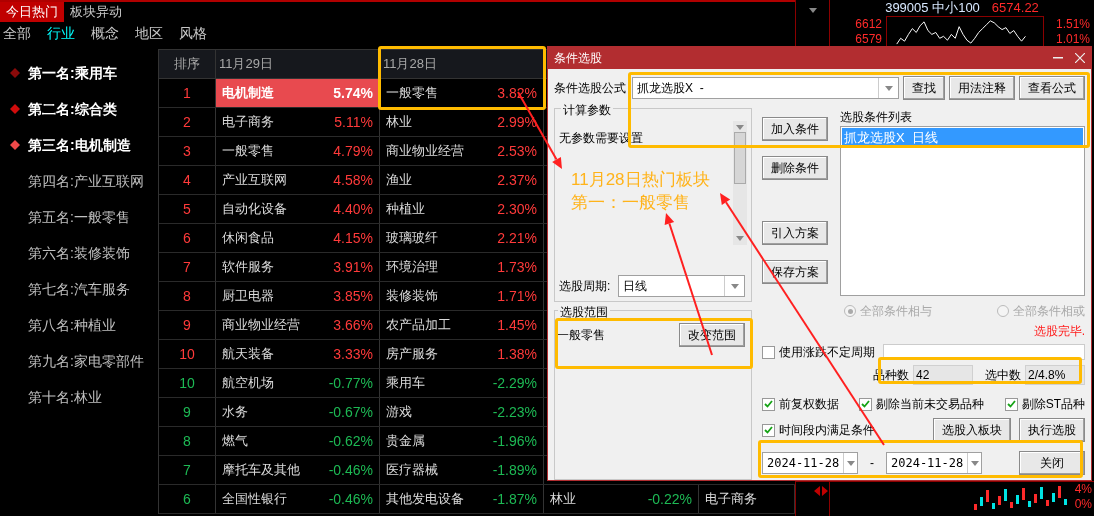  I want to click on table-cell: 游戏 -2.23%, so click(462, 412).